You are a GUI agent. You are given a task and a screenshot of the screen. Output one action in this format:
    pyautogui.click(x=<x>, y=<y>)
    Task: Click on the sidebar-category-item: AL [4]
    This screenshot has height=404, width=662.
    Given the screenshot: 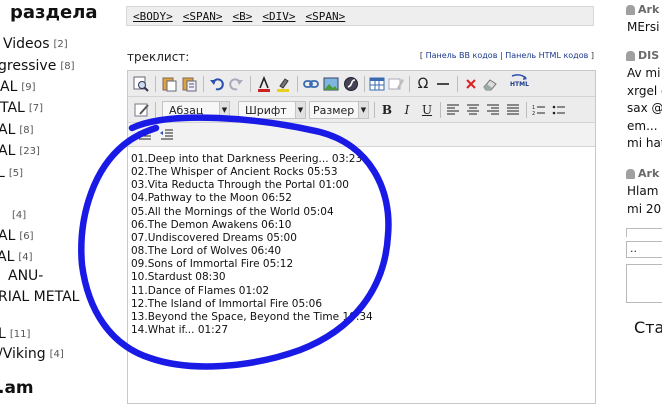 What is the action you would take?
    pyautogui.click(x=16, y=257)
    